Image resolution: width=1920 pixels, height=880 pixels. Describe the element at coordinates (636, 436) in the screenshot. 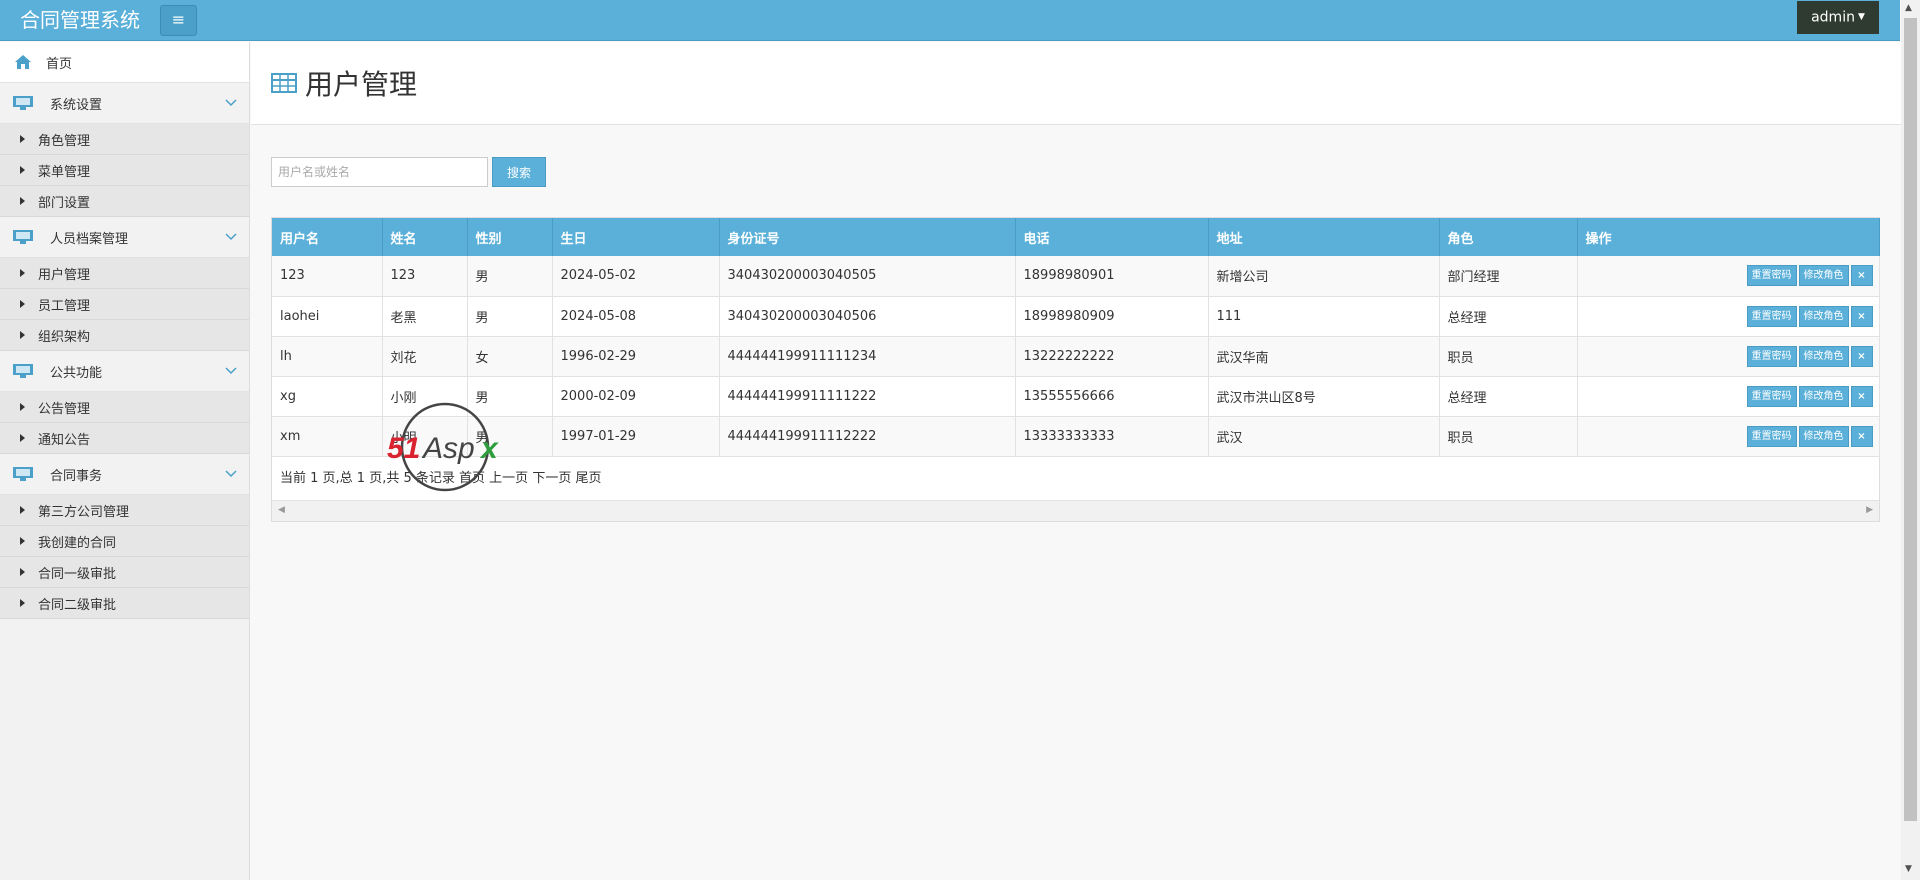

I see `cell-birthday: 1997-01-29` at that location.